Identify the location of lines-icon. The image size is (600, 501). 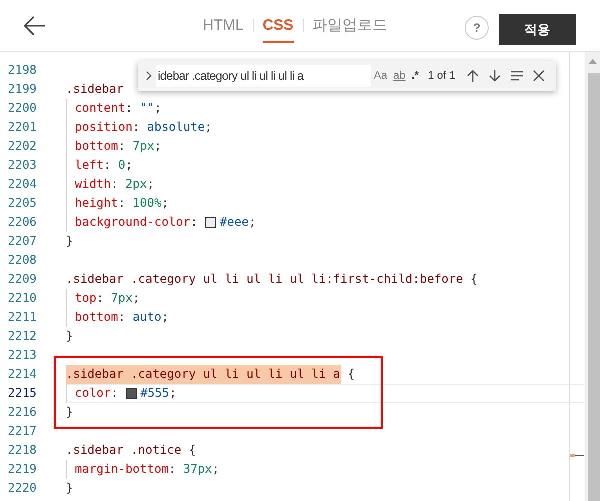
(517, 76).